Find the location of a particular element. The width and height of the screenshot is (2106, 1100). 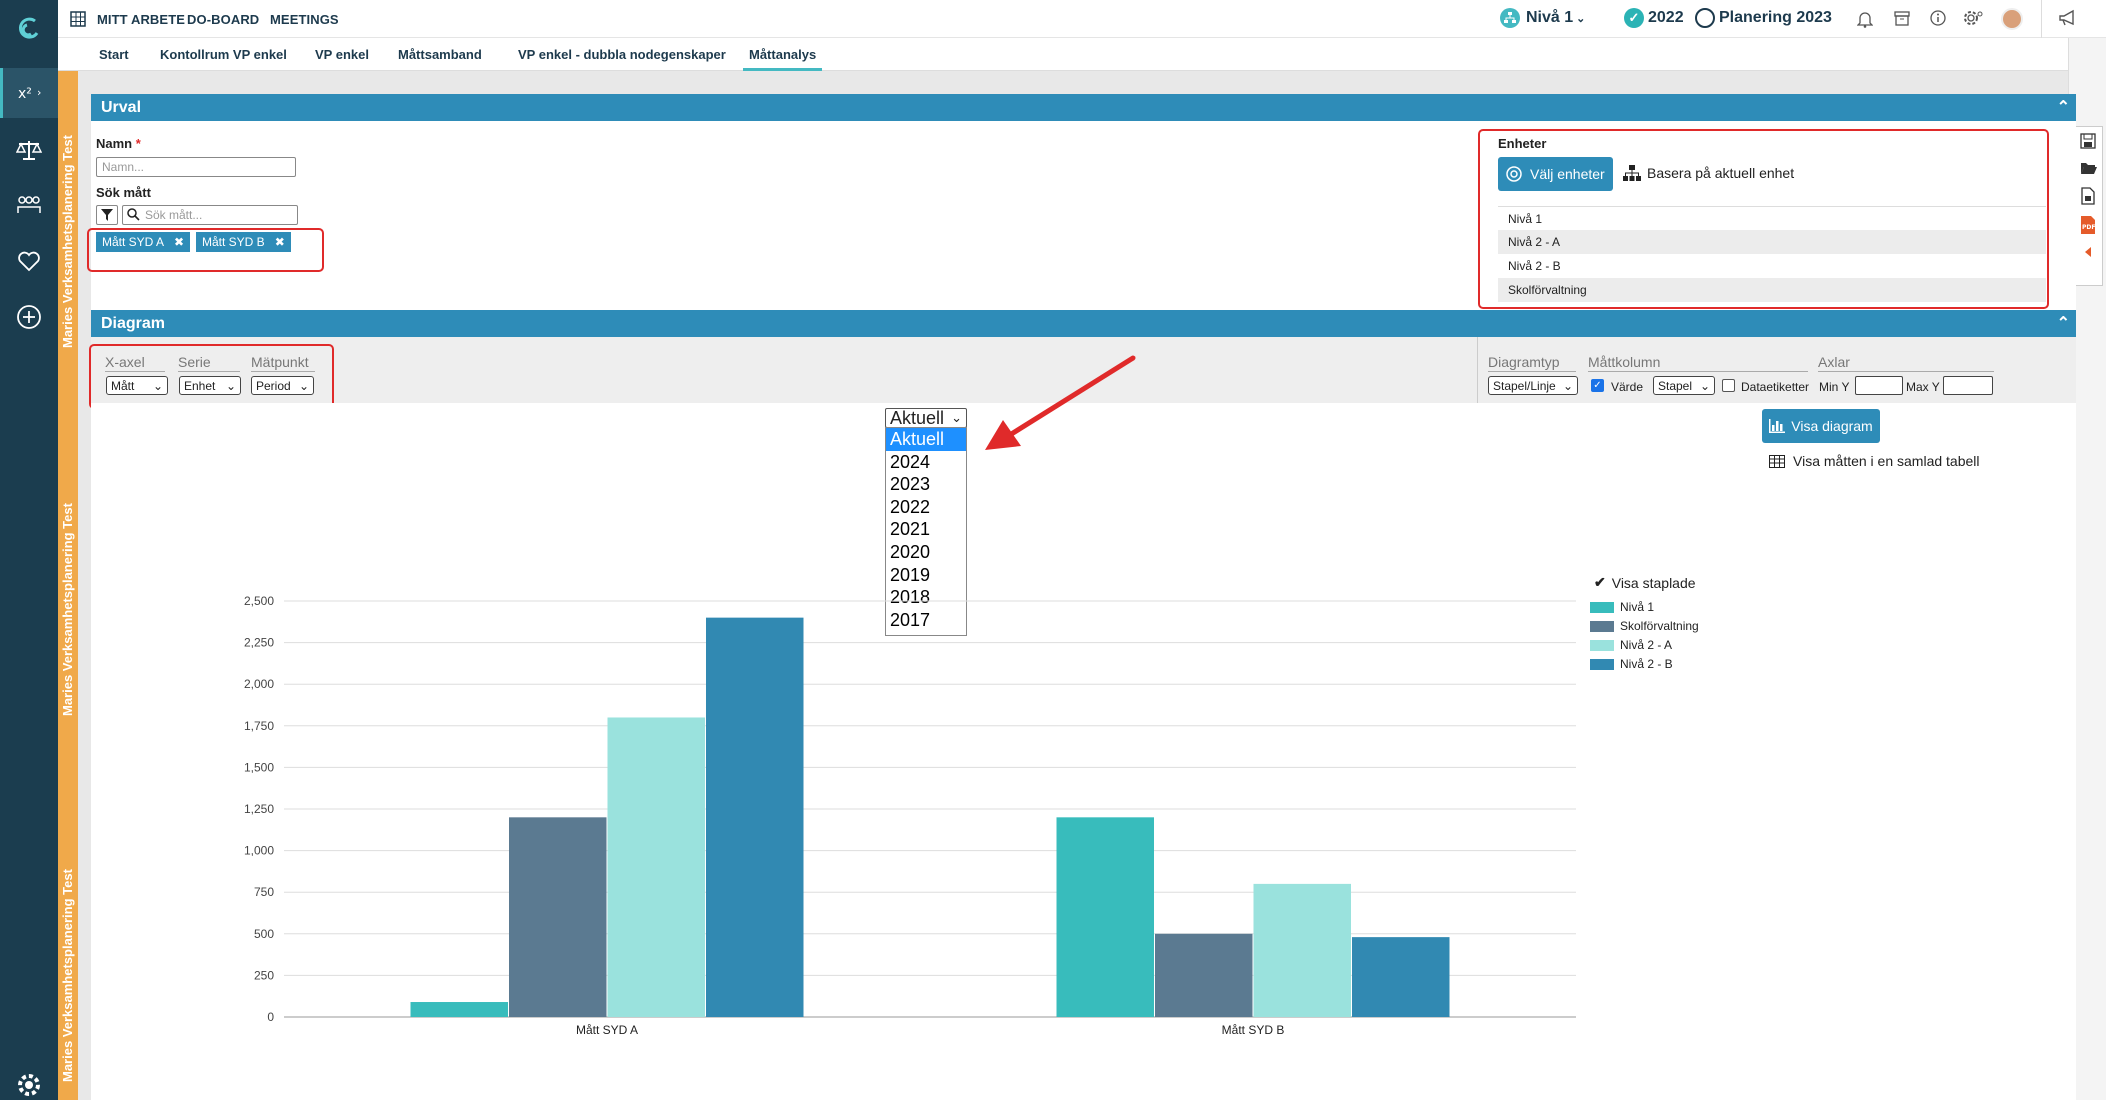

mattkolumn-label: Måttkolumn is located at coordinates (1698, 363).